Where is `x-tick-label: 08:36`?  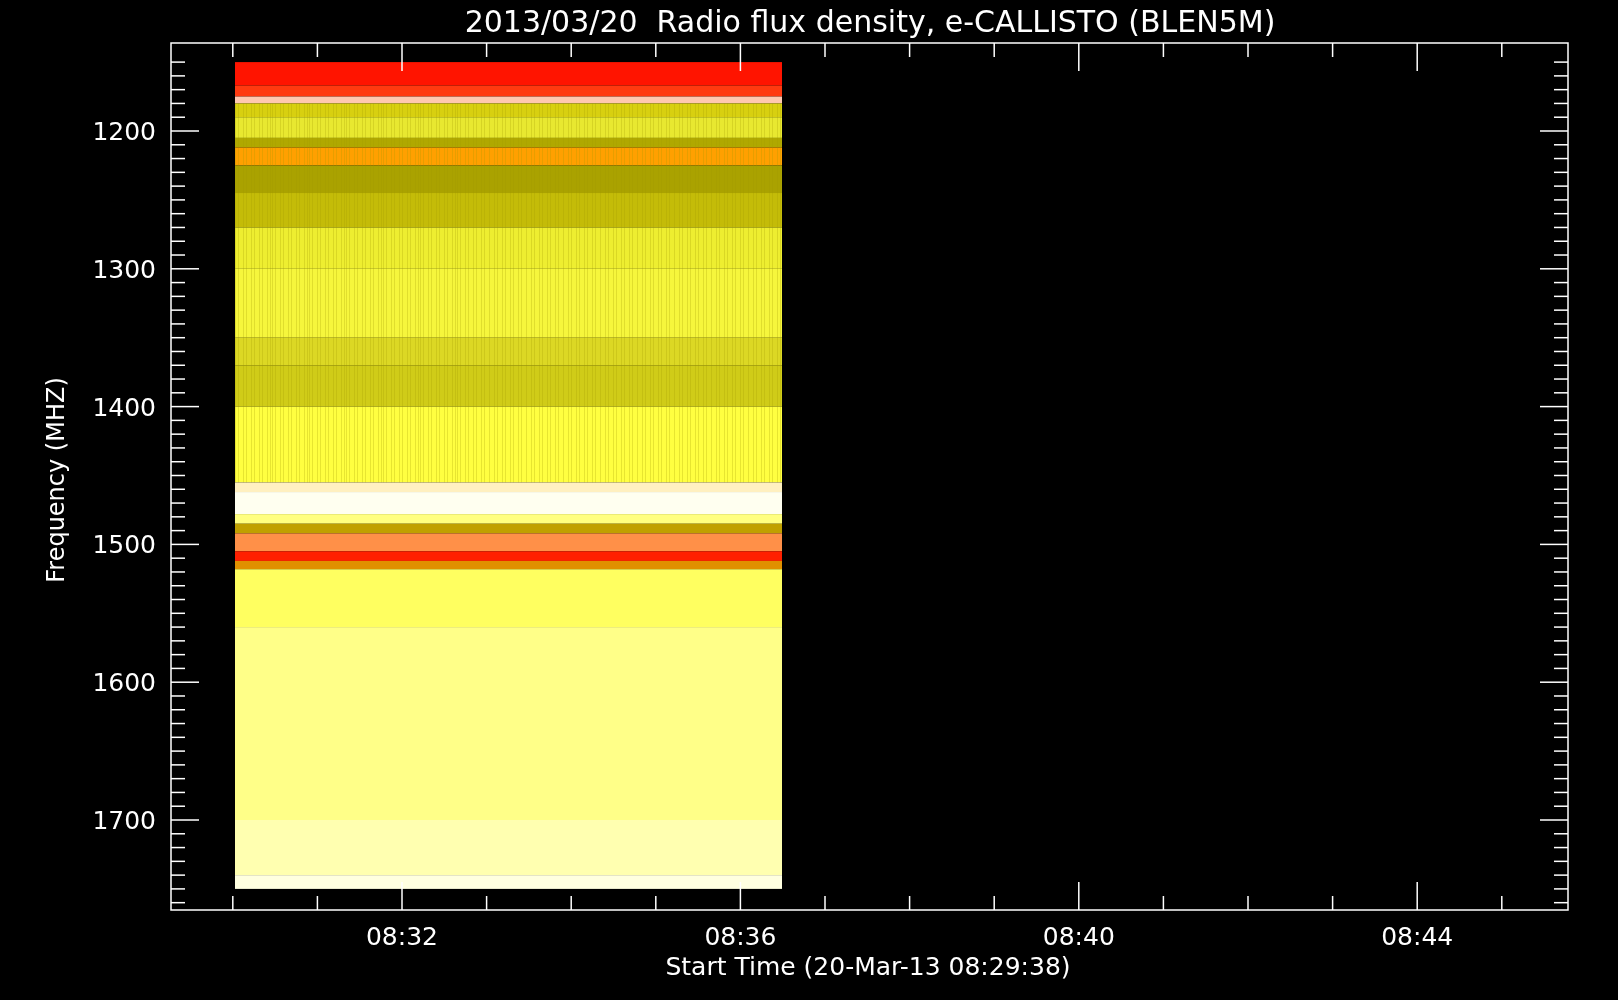
x-tick-label: 08:36 is located at coordinates (740, 936).